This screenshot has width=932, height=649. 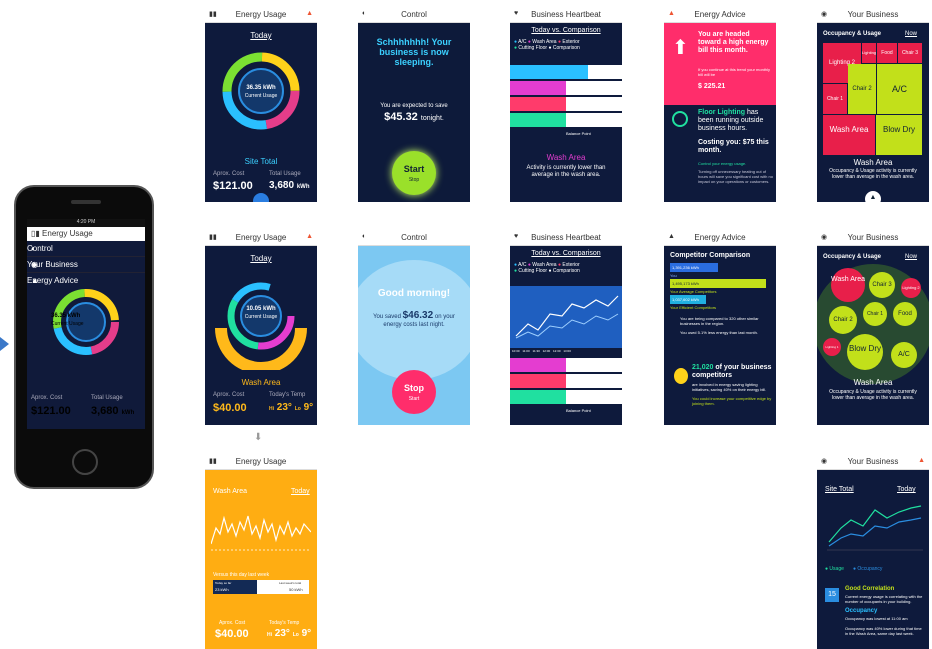 What do you see at coordinates (67, 324) in the screenshot?
I see `phone-current-usage: Current Usage` at bounding box center [67, 324].